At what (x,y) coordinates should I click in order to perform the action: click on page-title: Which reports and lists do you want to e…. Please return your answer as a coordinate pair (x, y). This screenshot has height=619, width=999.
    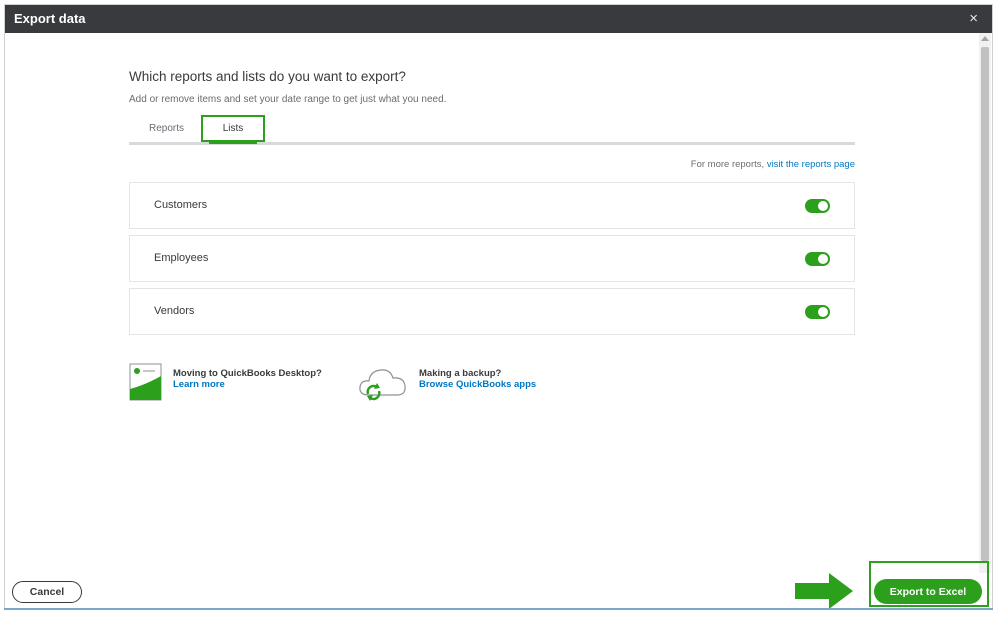
    Looking at the image, I should click on (267, 76).